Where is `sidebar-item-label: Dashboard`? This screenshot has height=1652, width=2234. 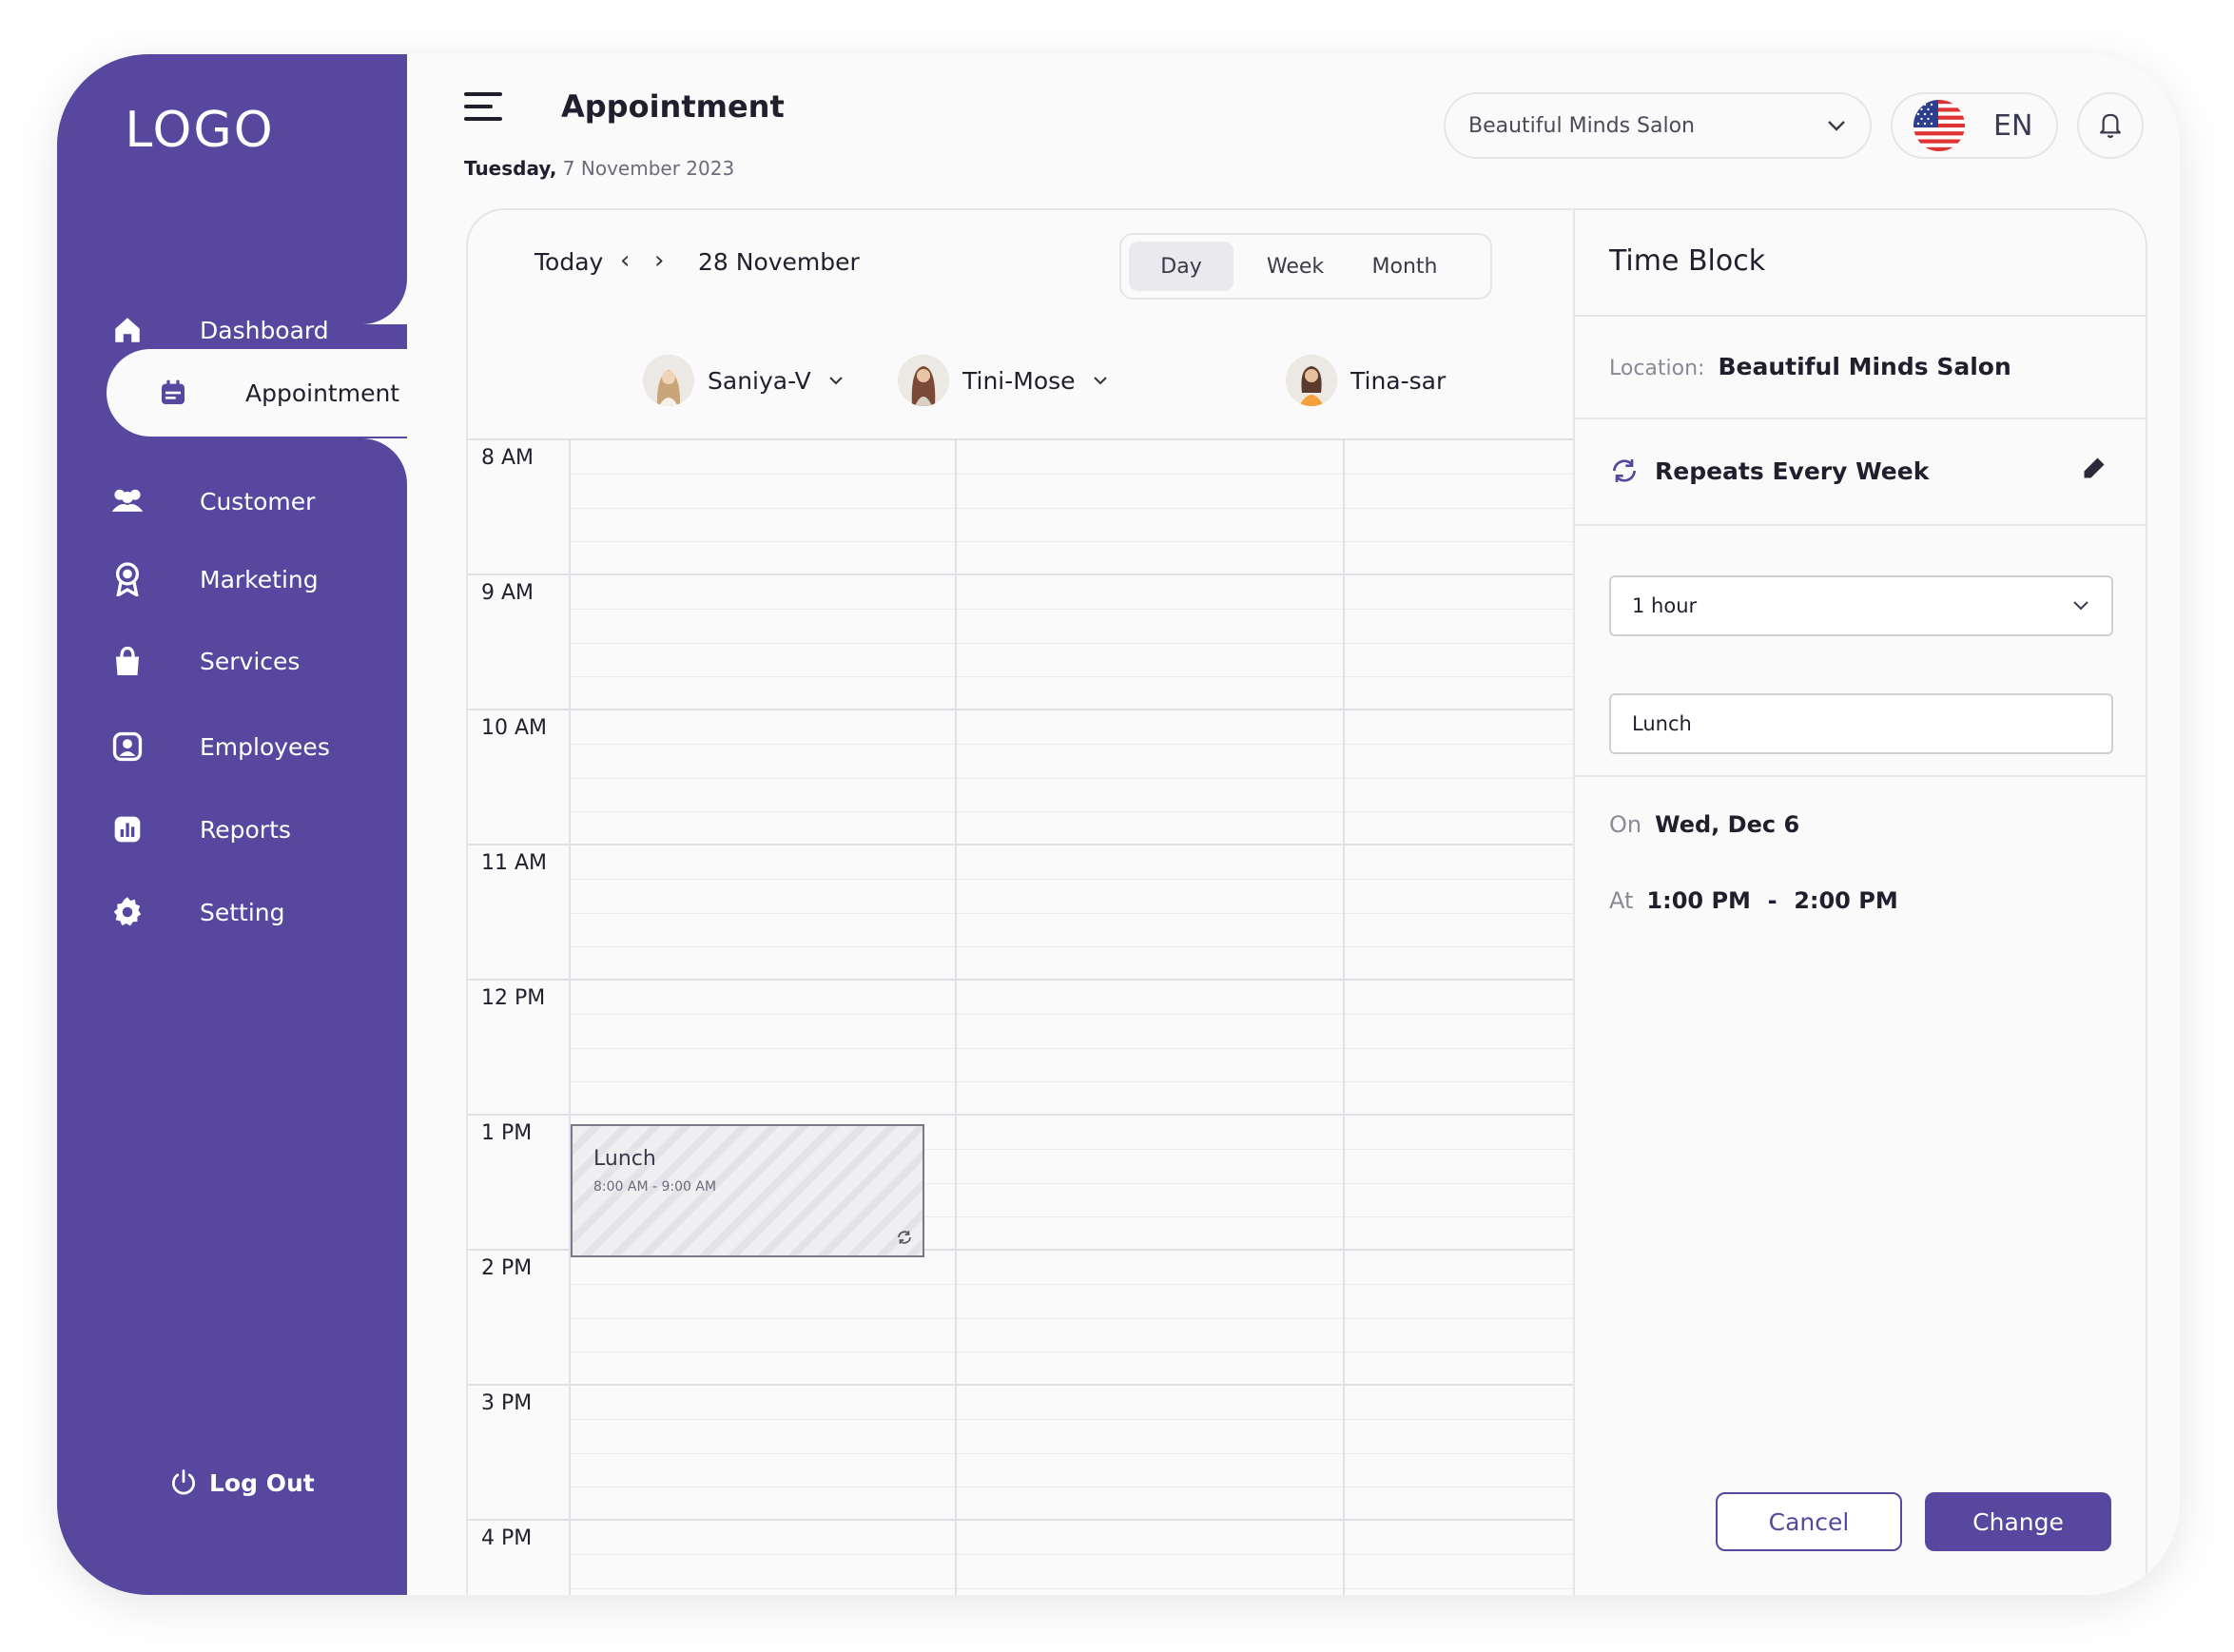 sidebar-item-label: Dashboard is located at coordinates (264, 330).